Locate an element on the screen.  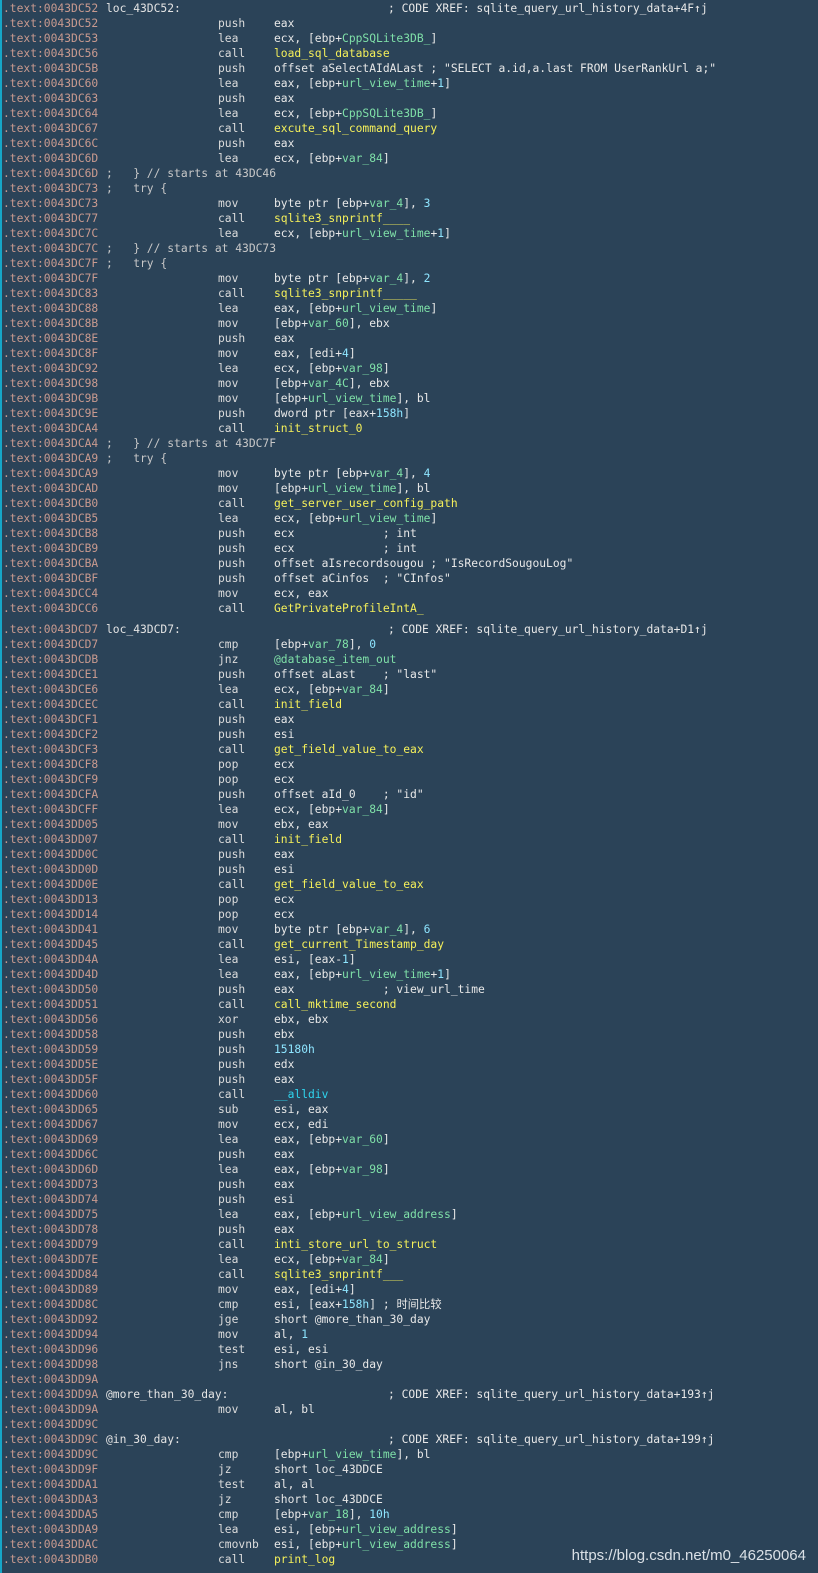
code-line: .text:0043DD13 pop ecx is located at coordinates (410, 899).